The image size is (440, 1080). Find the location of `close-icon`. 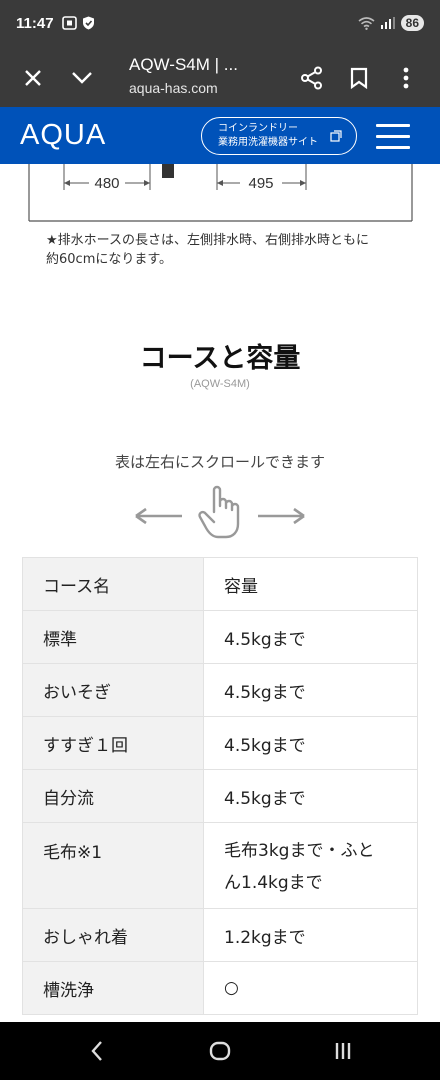

close-icon is located at coordinates (33, 78).